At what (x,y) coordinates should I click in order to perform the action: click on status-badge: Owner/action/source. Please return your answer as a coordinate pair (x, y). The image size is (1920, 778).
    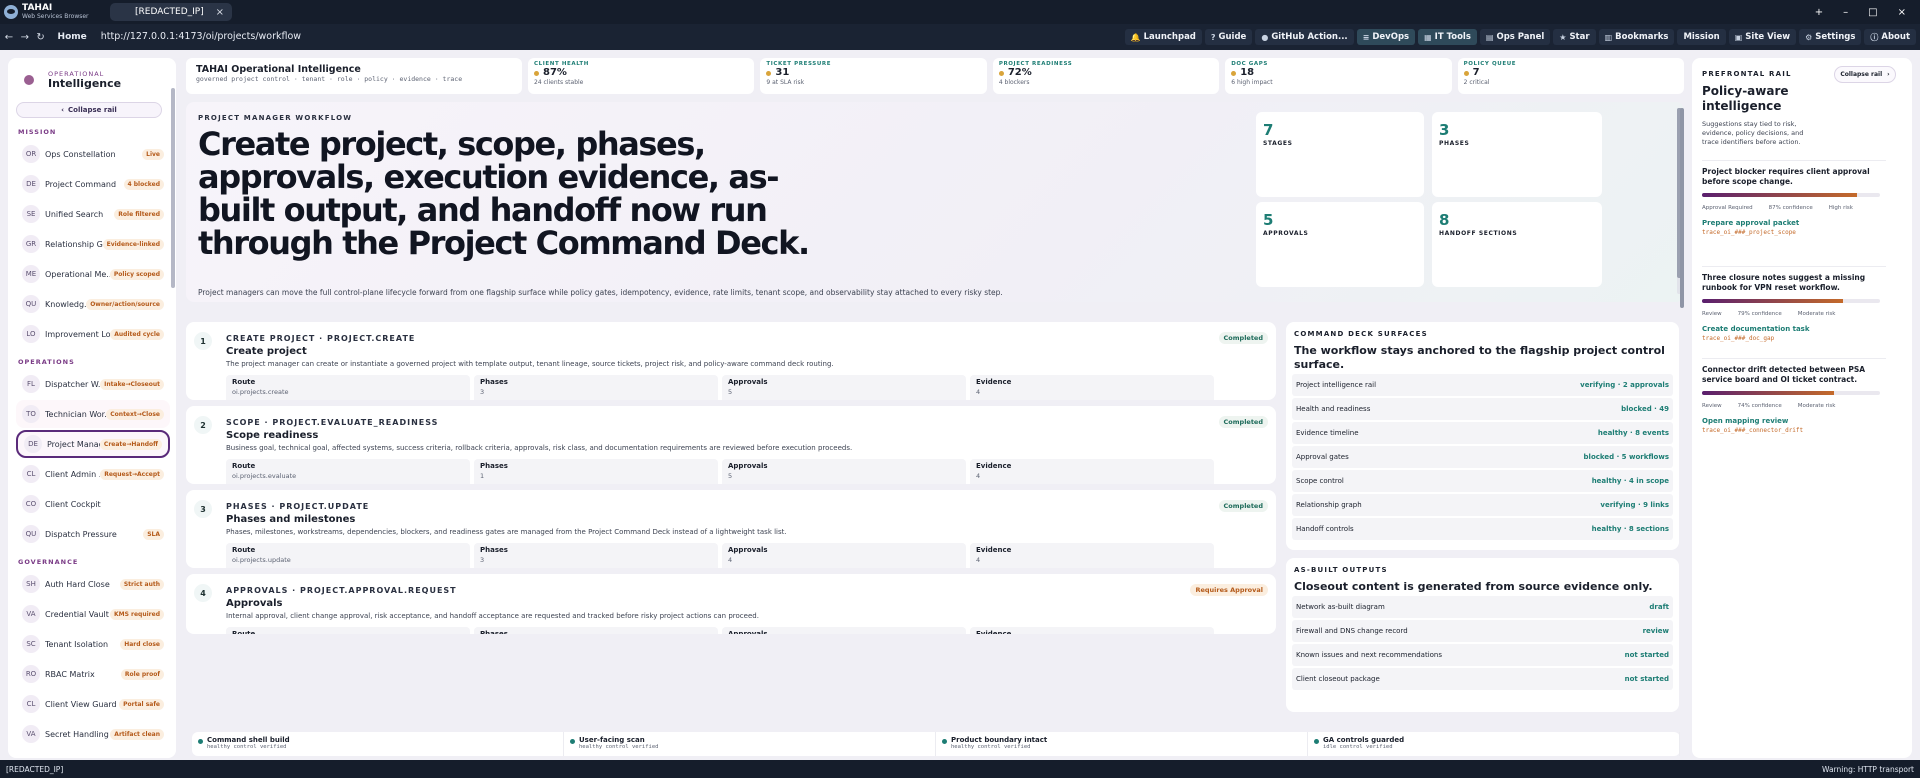
    Looking at the image, I should click on (125, 304).